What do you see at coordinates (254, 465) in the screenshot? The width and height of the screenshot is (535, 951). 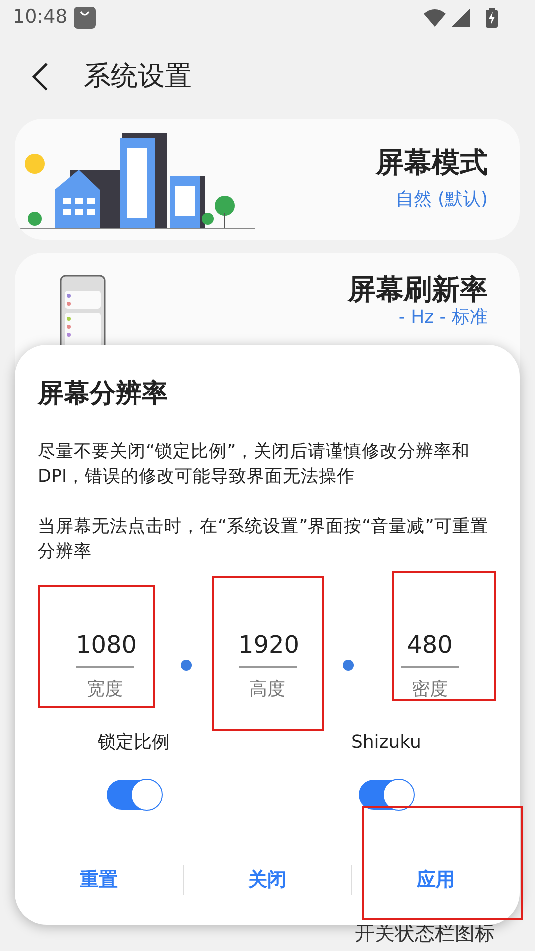 I see `dialog-message: 尽量不要关闭“锁定比例”，关闭后请谨慎修改分辨率和DPI，错误的修改可能导致界面无法操作` at bounding box center [254, 465].